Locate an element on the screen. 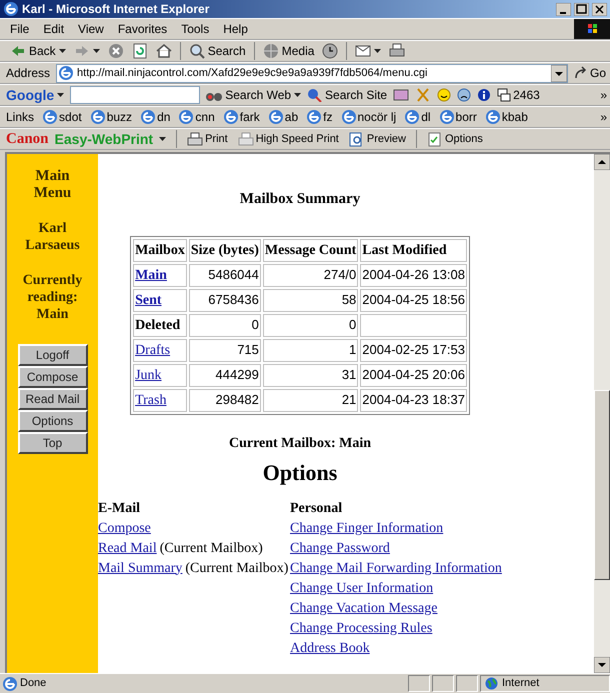 The width and height of the screenshot is (610, 693). envelope-button is located at coordinates (368, 51).